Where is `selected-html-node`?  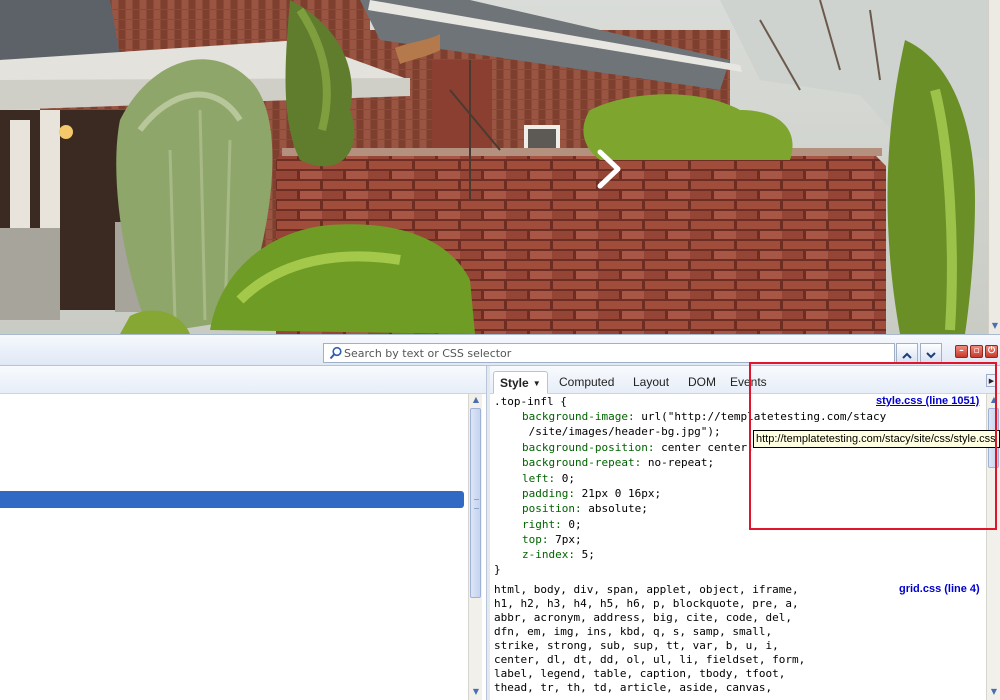
selected-html-node is located at coordinates (232, 499).